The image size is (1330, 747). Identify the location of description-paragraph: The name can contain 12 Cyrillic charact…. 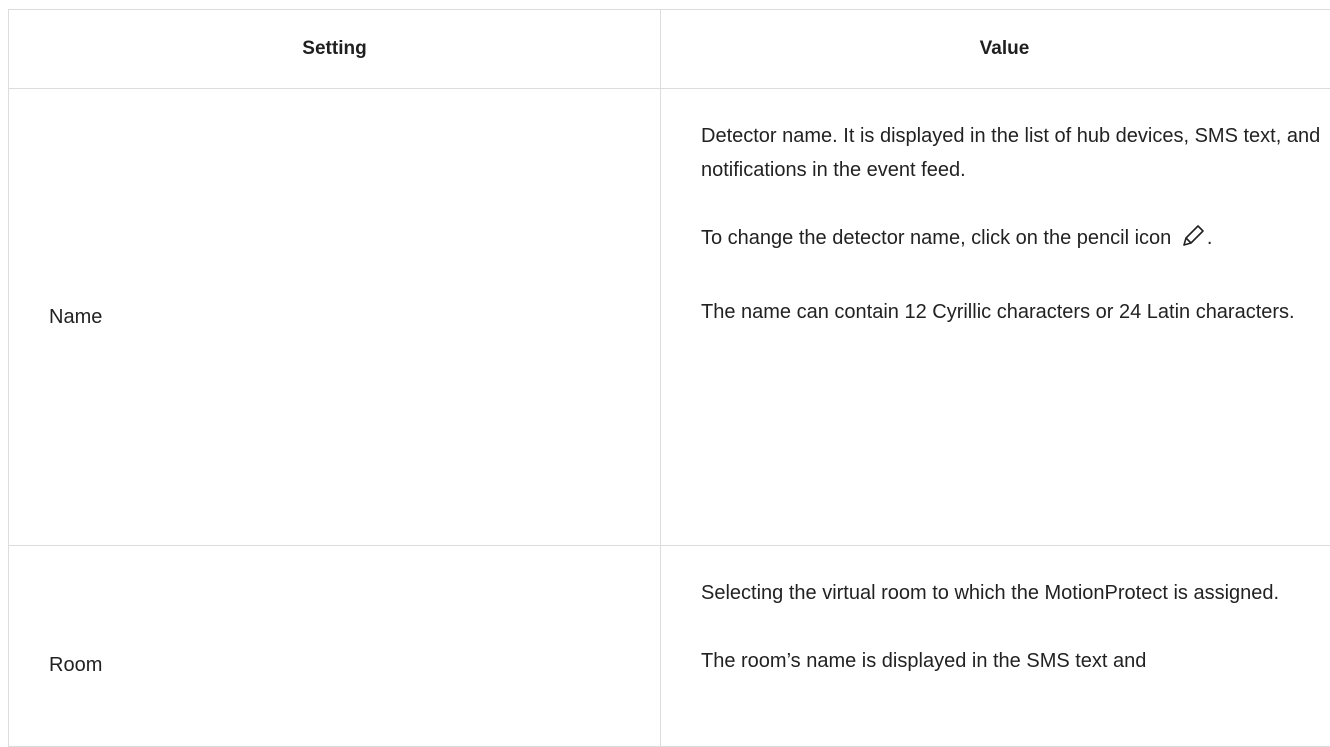
(998, 312).